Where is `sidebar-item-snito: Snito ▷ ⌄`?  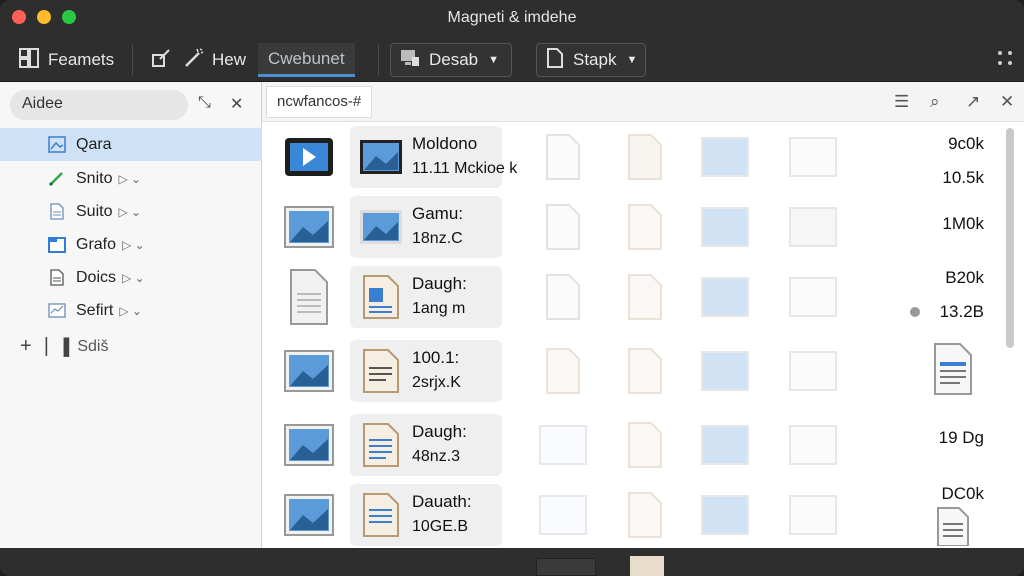 sidebar-item-snito: Snito ▷ ⌄ is located at coordinates (131, 178).